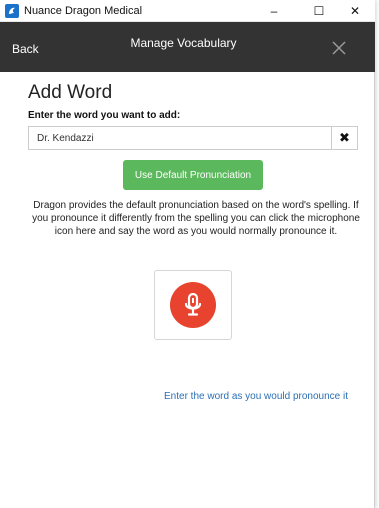 The width and height of the screenshot is (379, 508). Describe the element at coordinates (193, 175) in the screenshot. I see `use-default-pronunciation-button: Use Default Pronunciation` at that location.